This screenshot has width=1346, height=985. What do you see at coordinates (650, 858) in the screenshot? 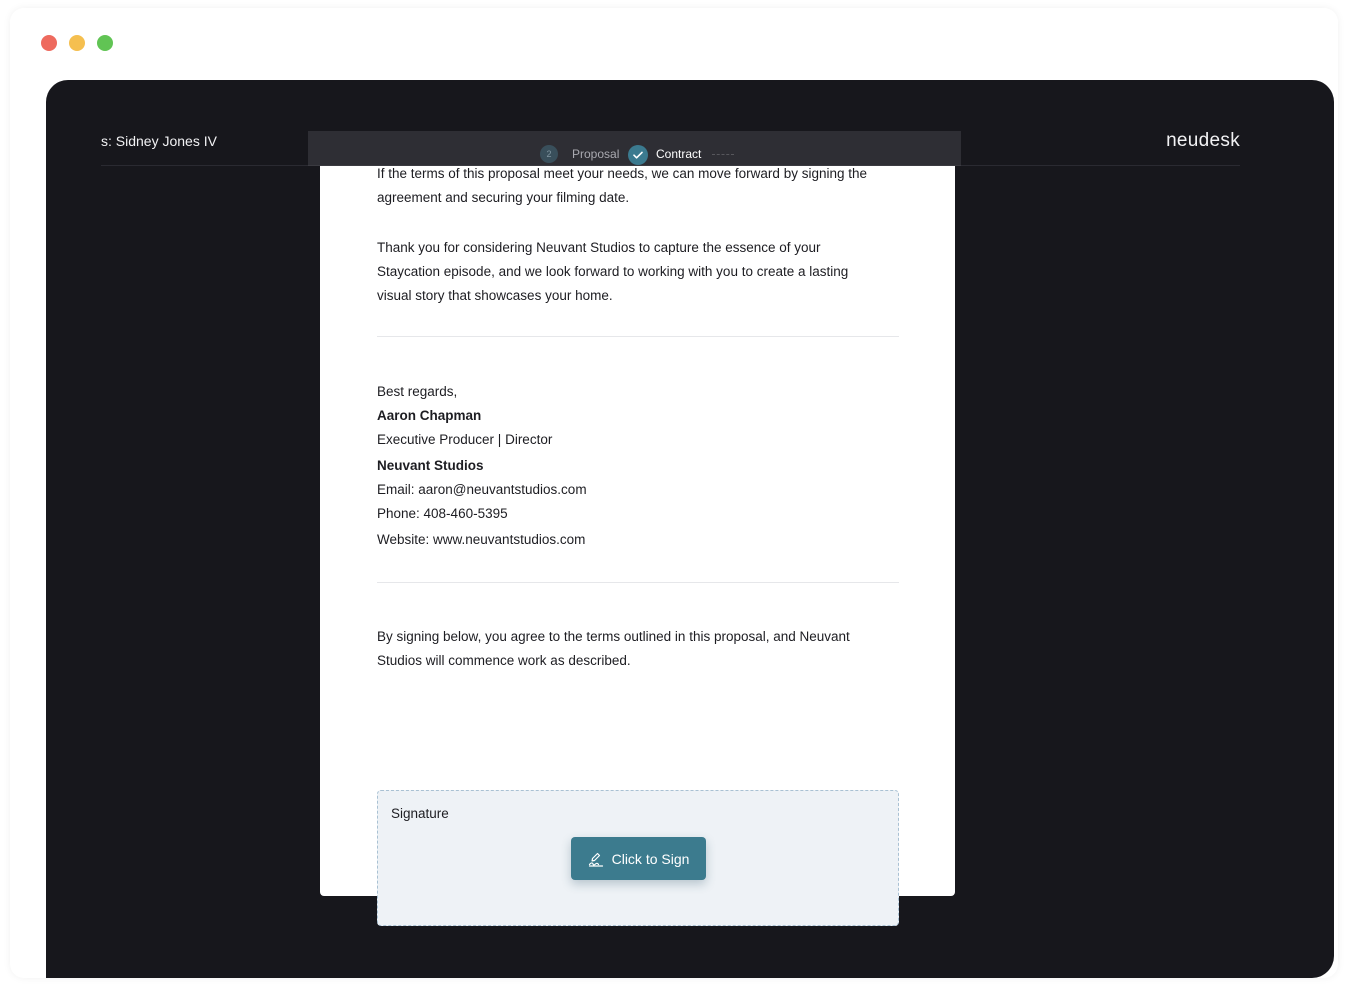
I see `click-to-sign-label: Click to Sign` at bounding box center [650, 858].